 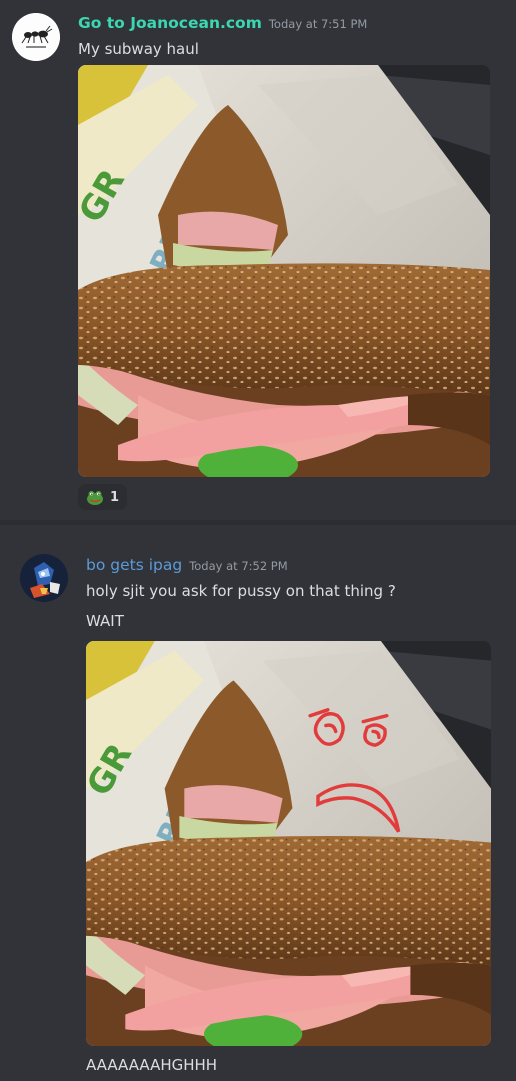 I want to click on username: bo gets ipag, so click(x=134, y=565).